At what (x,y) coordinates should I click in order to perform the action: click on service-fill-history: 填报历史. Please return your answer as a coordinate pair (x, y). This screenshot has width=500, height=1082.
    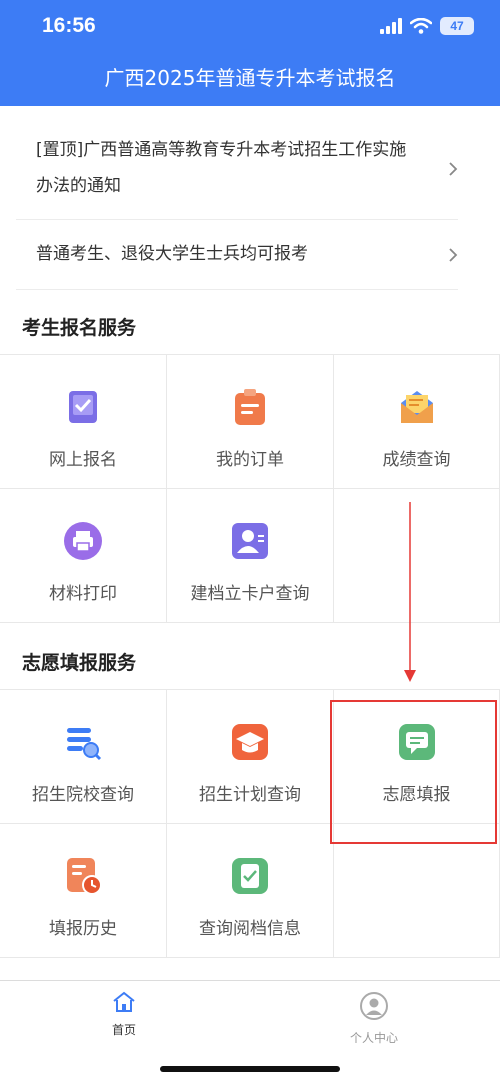
    Looking at the image, I should click on (83, 891).